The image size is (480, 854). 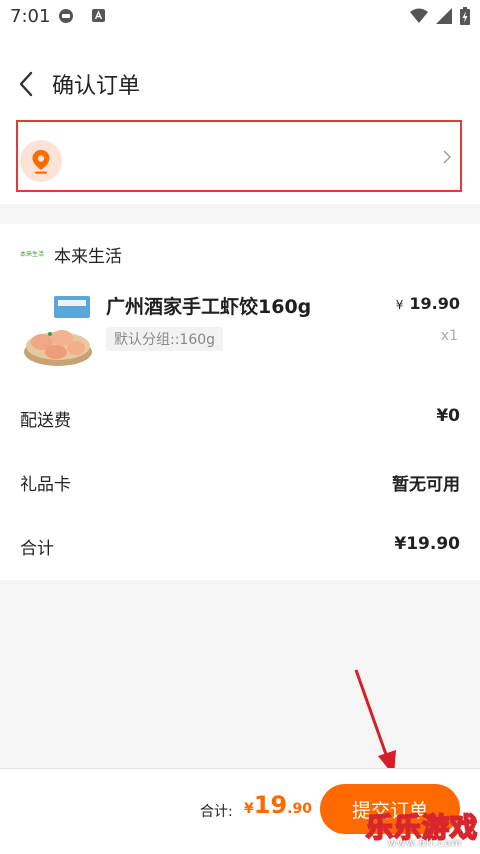 I want to click on product-name: 广州酒家手工虾饺160g, so click(x=209, y=307).